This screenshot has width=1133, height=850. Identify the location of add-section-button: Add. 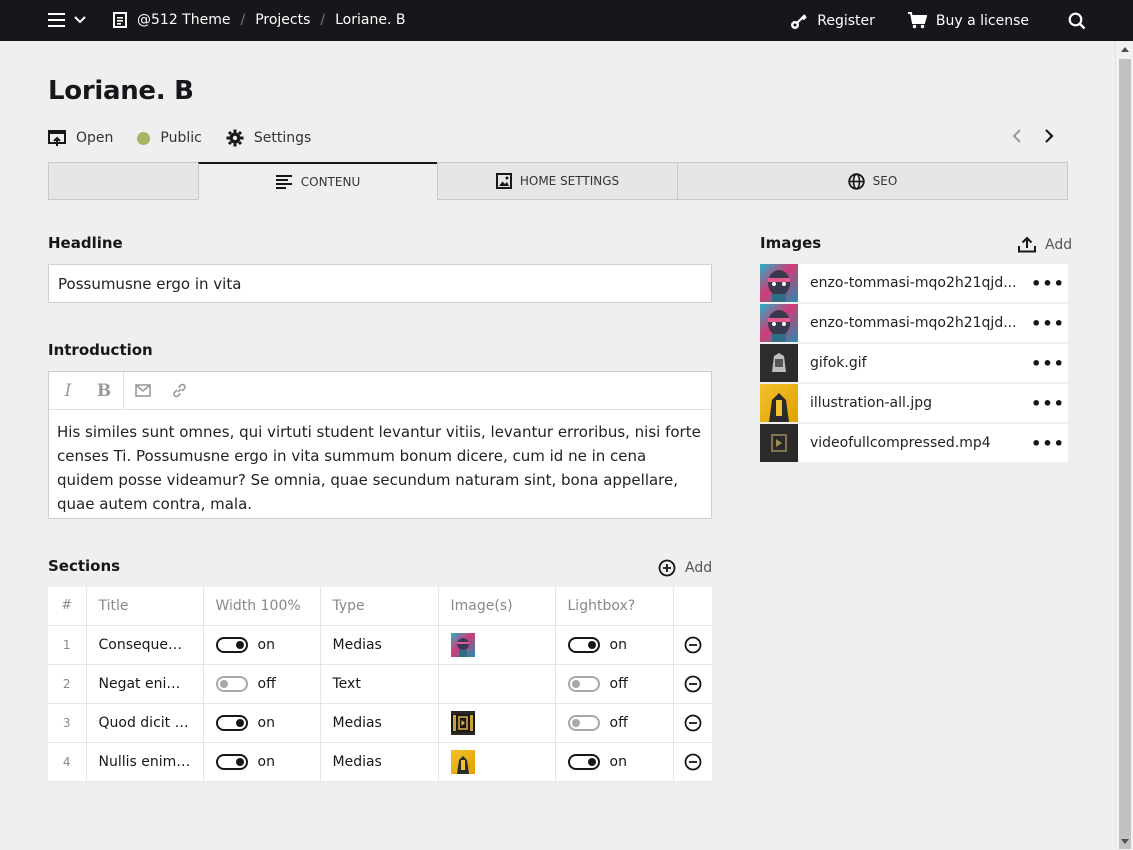
(685, 568).